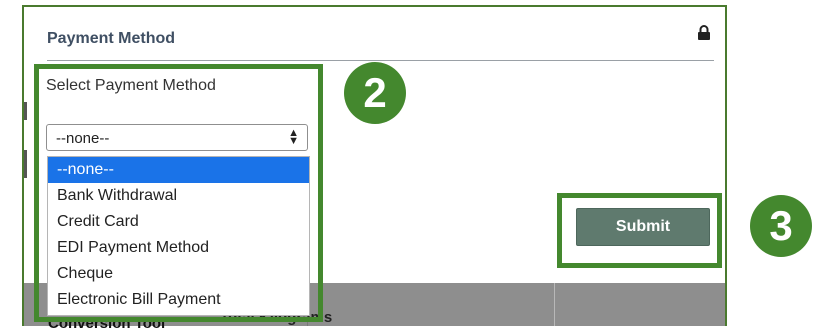 This screenshot has height=332, width=818. Describe the element at coordinates (380, 60) in the screenshot. I see `title-divider` at that location.